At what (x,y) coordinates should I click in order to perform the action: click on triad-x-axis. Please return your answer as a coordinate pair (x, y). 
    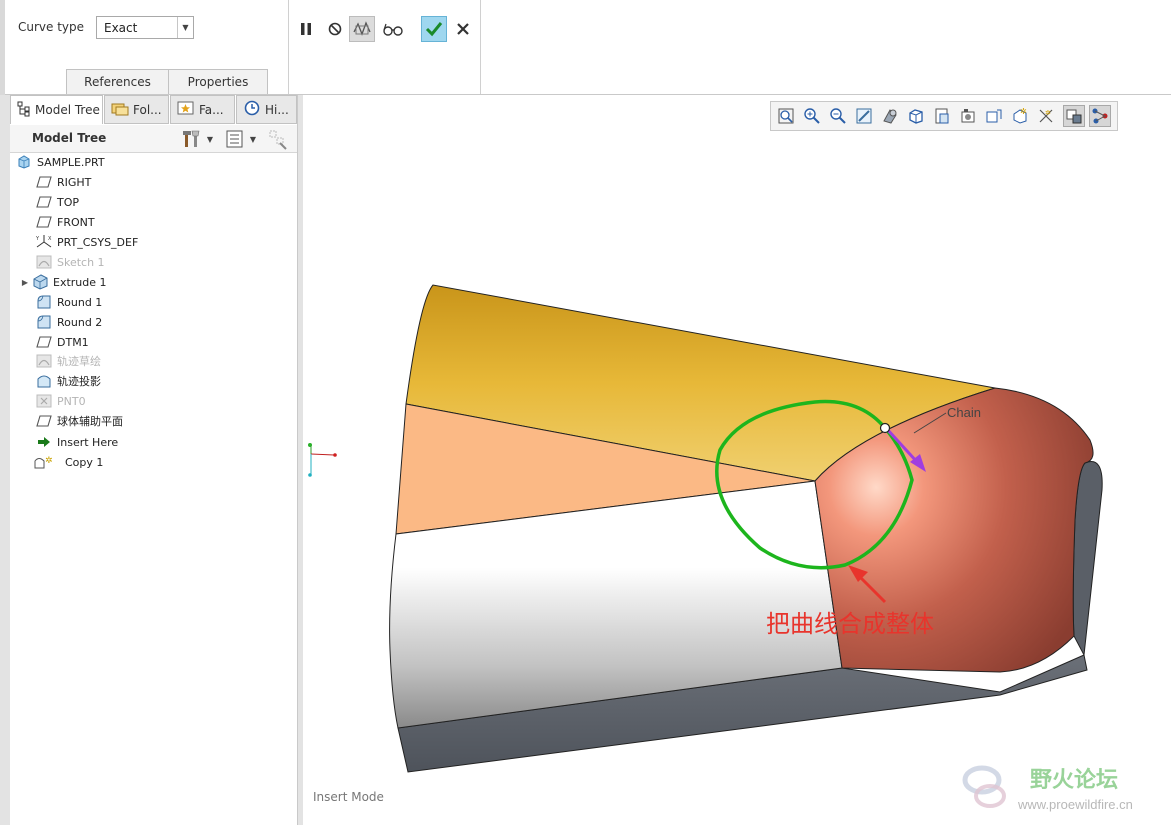
    Looking at the image, I should click on (322, 454).